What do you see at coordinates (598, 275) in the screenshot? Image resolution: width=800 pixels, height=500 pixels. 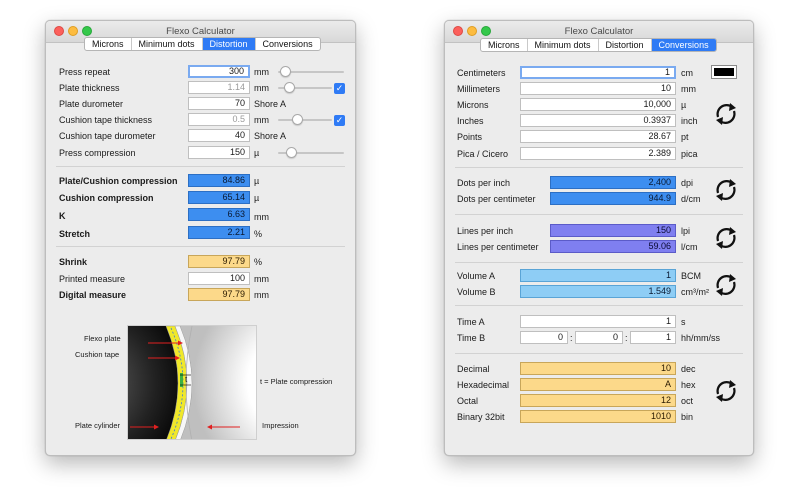 I see `volume-a-input: 1` at bounding box center [598, 275].